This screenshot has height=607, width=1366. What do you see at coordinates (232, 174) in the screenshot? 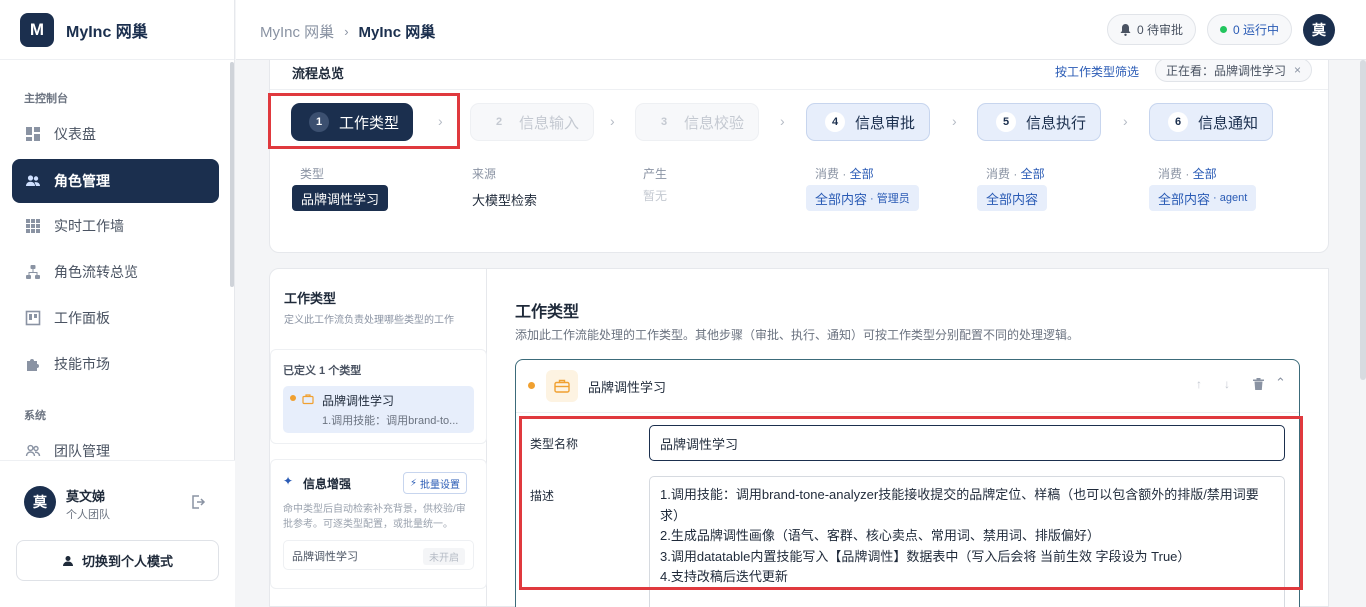
I see `sidebar-scrollbar` at bounding box center [232, 174].